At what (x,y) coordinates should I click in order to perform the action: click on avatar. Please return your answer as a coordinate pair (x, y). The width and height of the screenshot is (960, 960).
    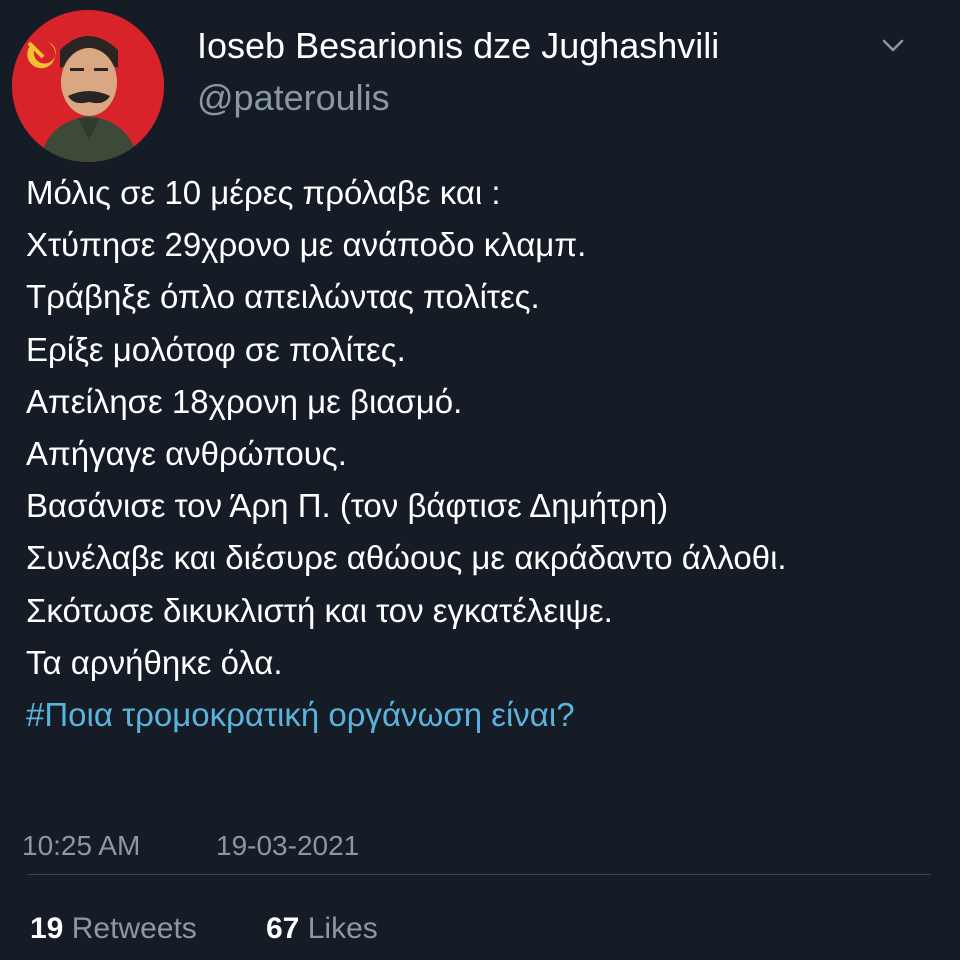
    Looking at the image, I should click on (88, 86).